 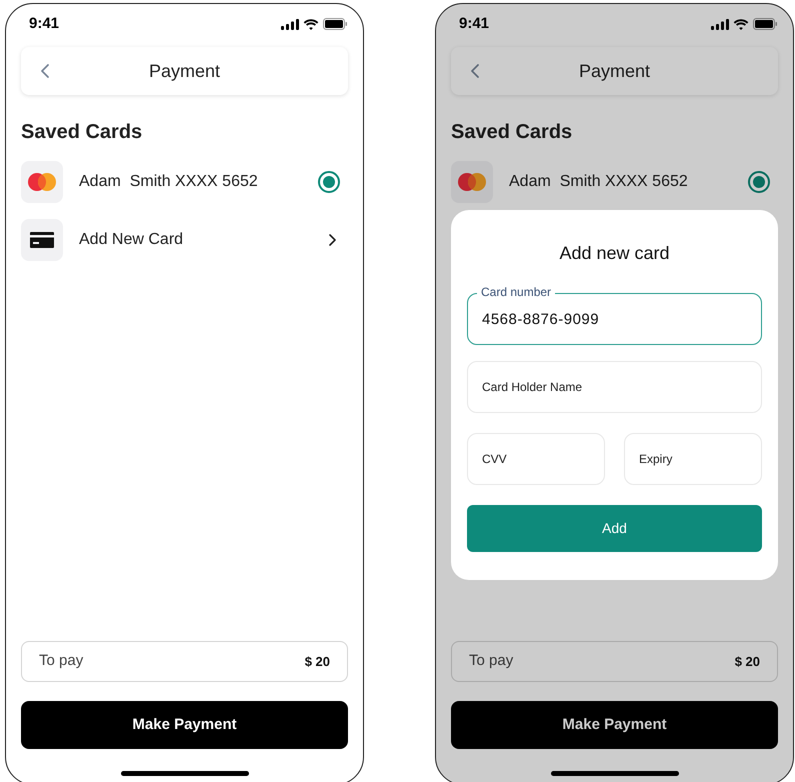 What do you see at coordinates (614, 253) in the screenshot?
I see `dialog-title: Add new card` at bounding box center [614, 253].